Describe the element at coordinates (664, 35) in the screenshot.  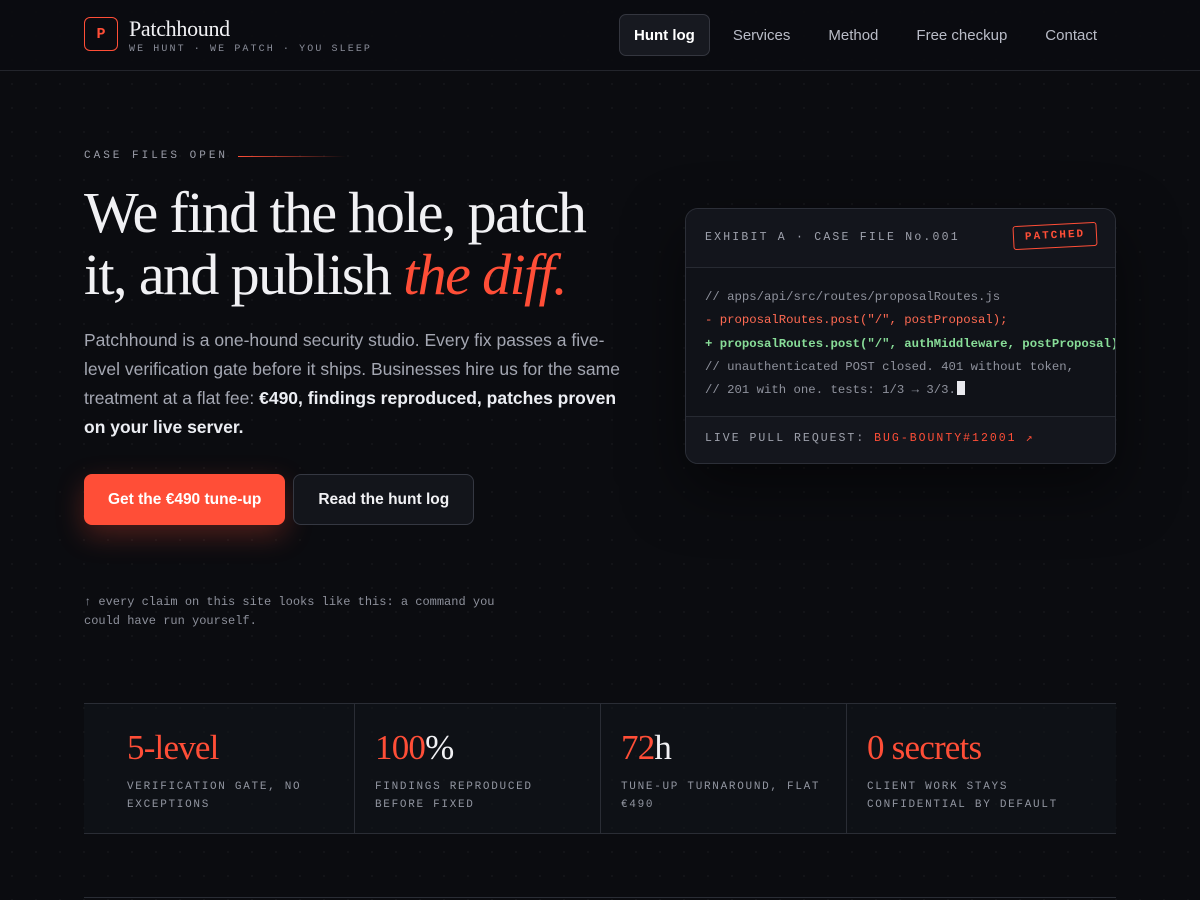
I see `nav-hunt-log: Hunt log` at that location.